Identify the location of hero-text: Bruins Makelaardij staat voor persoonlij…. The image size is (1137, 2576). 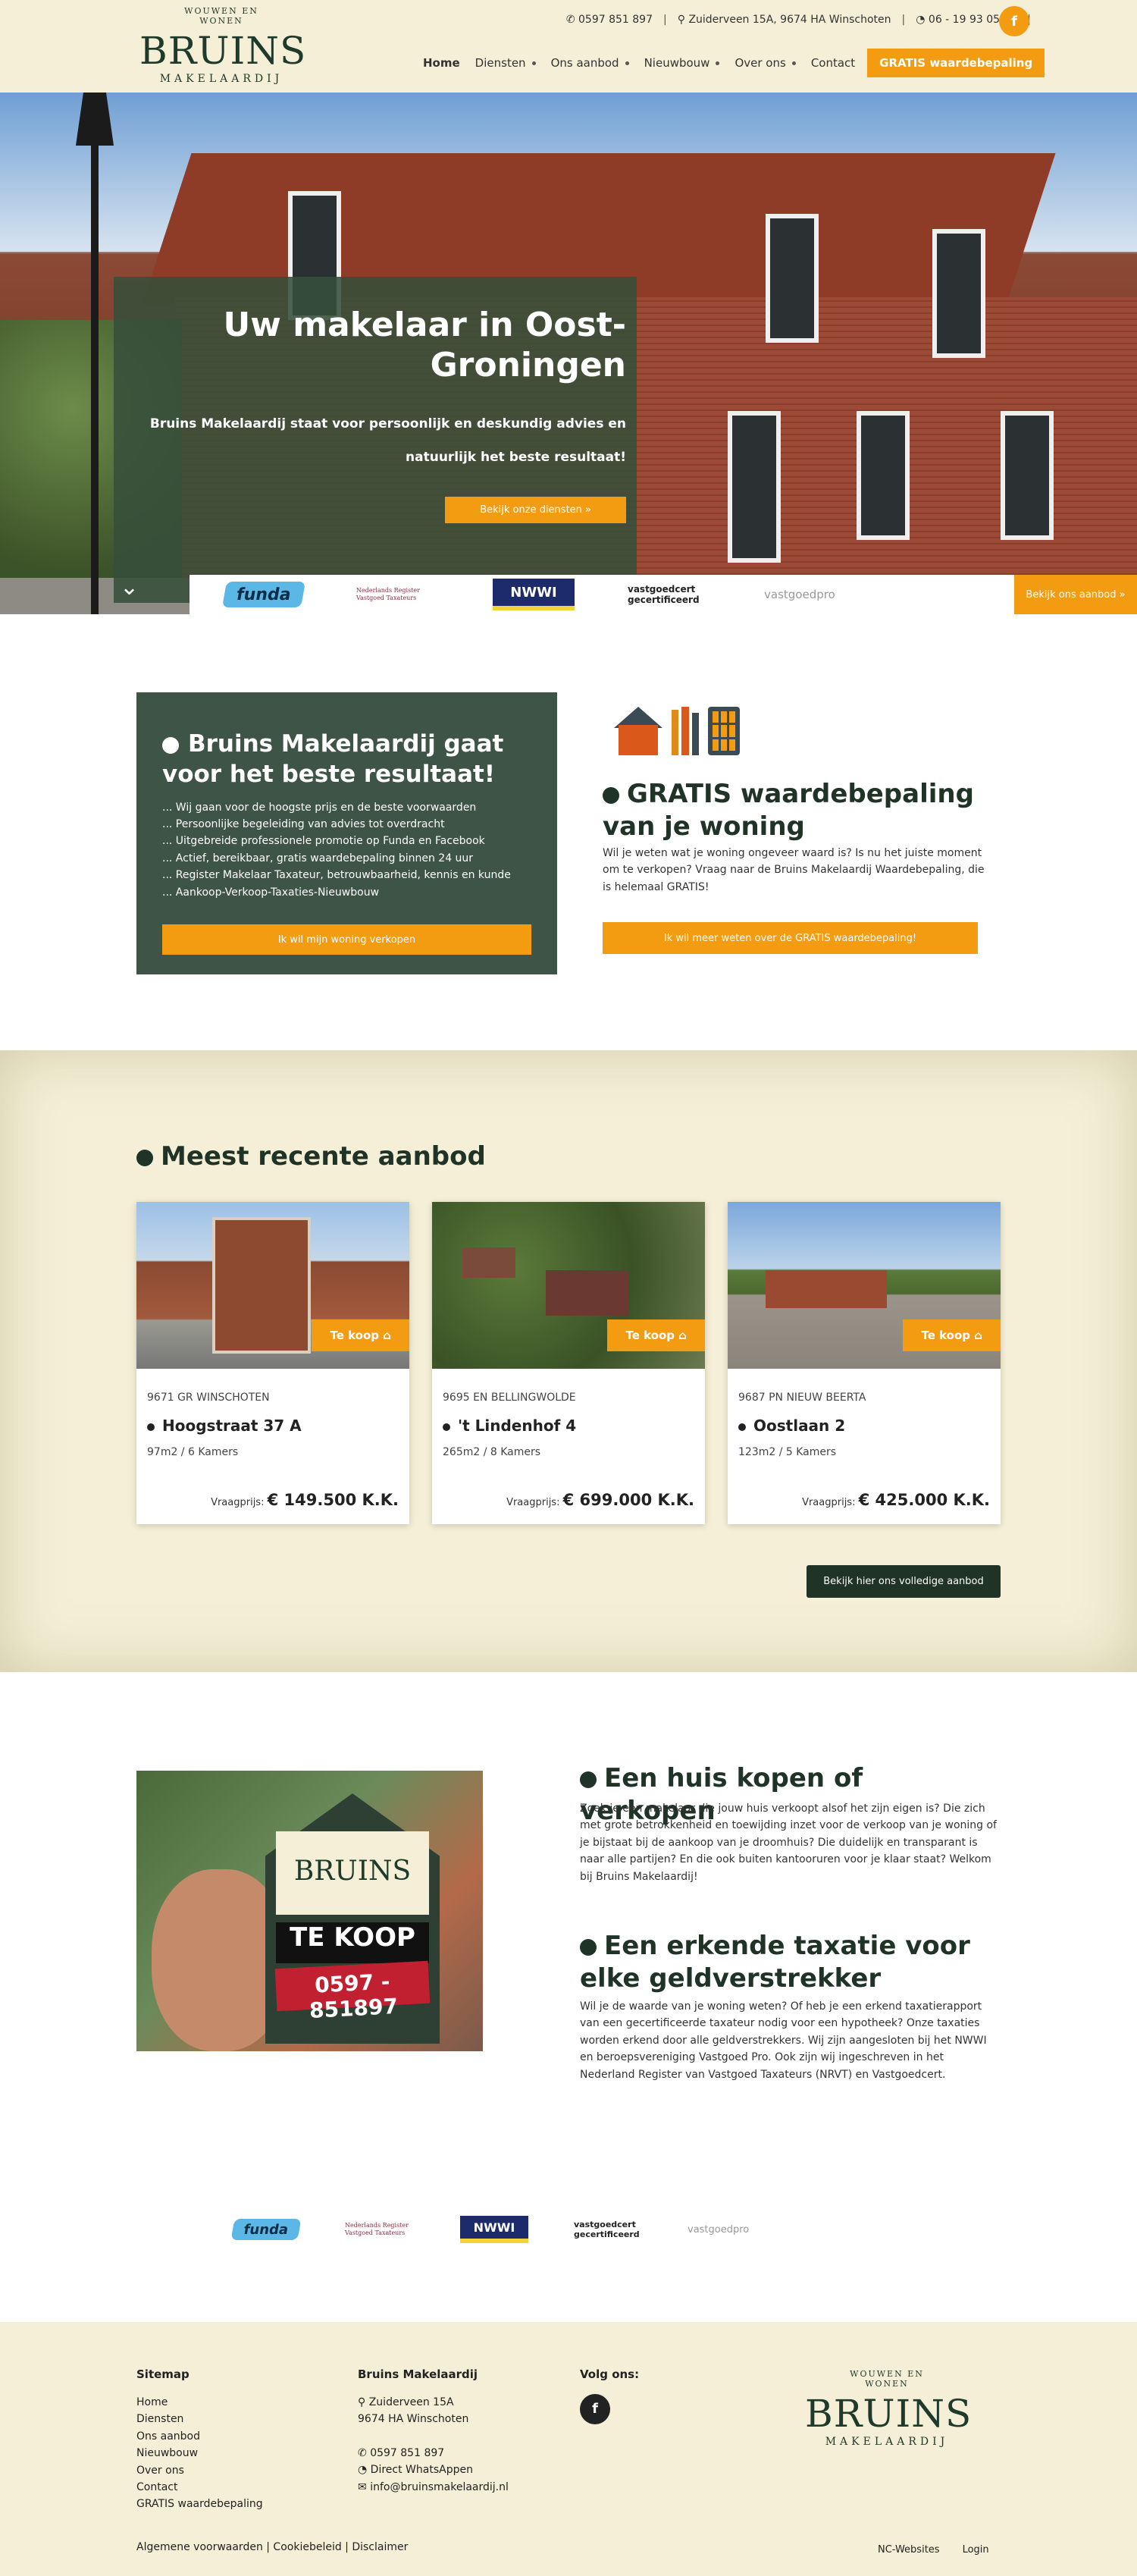
(387, 440).